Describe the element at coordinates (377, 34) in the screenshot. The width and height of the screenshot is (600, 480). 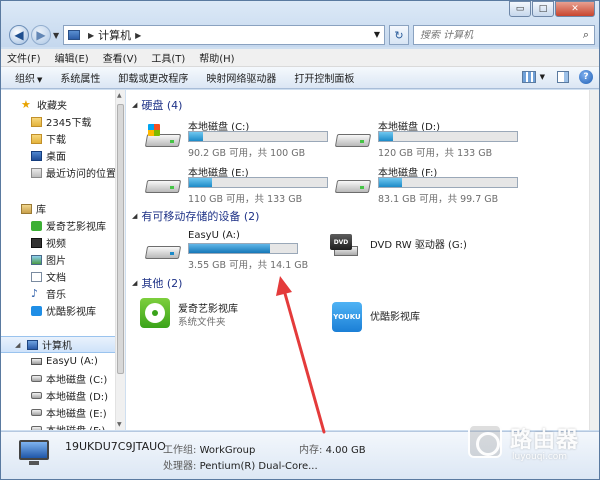
I see `address-dropdown-icon: ▼` at that location.